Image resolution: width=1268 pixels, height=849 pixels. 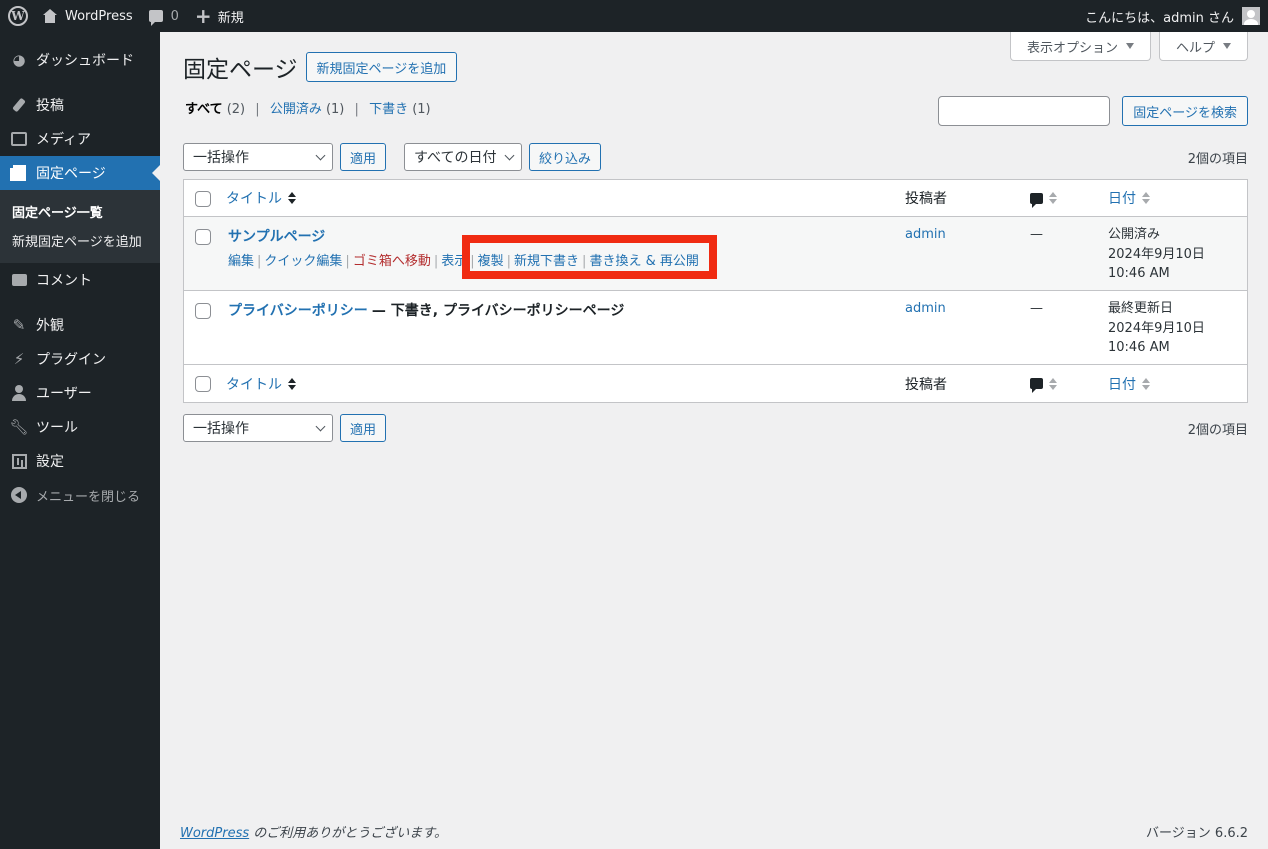 What do you see at coordinates (71, 174) in the screenshot?
I see `menu-label: 固定ページ` at bounding box center [71, 174].